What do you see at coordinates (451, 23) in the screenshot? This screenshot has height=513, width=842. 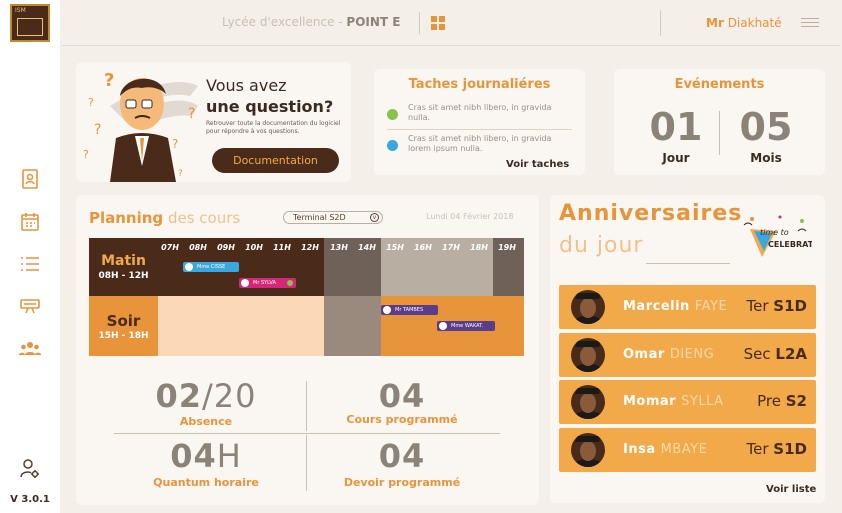 I see `top-header: Lycée d'excellence - POINT E Mr Diakhaté` at bounding box center [451, 23].